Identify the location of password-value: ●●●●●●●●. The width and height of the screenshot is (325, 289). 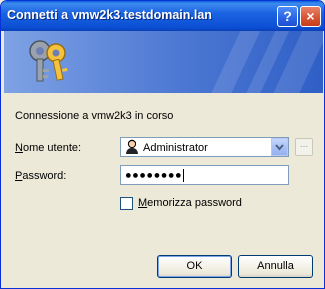
(155, 175).